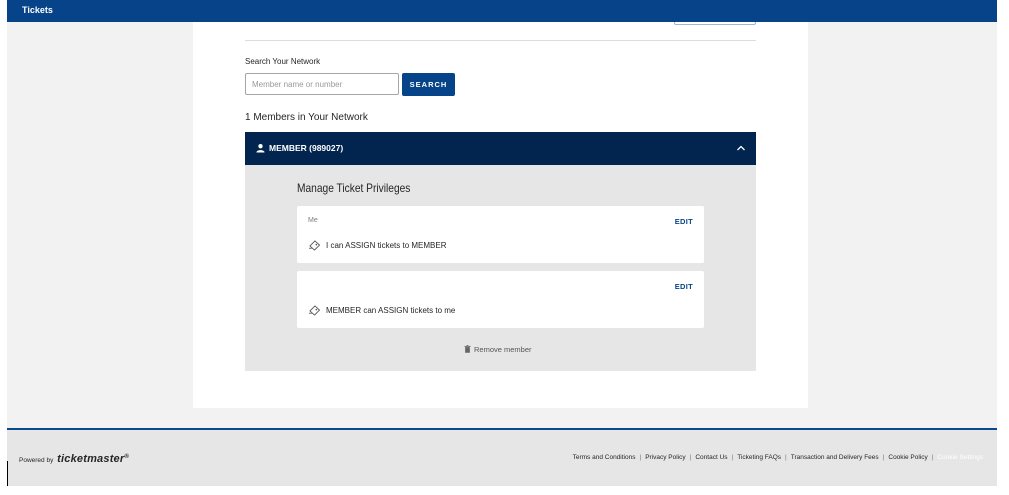  I want to click on footer-link-privacy: Privacy Policy, so click(665, 457).